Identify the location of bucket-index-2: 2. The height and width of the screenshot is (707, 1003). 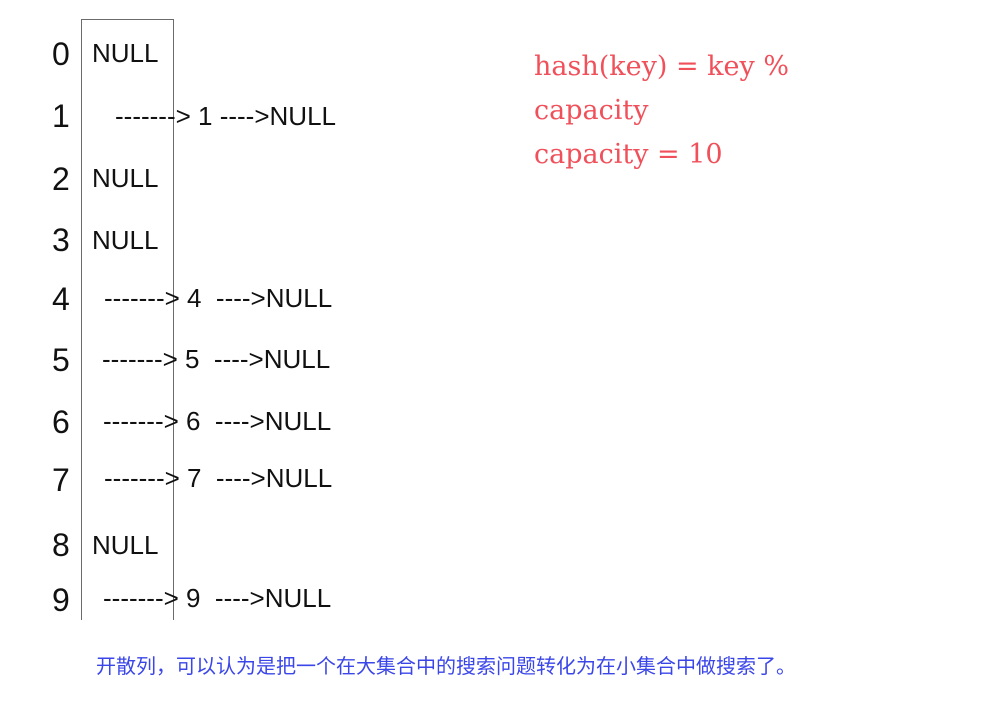
(61, 179).